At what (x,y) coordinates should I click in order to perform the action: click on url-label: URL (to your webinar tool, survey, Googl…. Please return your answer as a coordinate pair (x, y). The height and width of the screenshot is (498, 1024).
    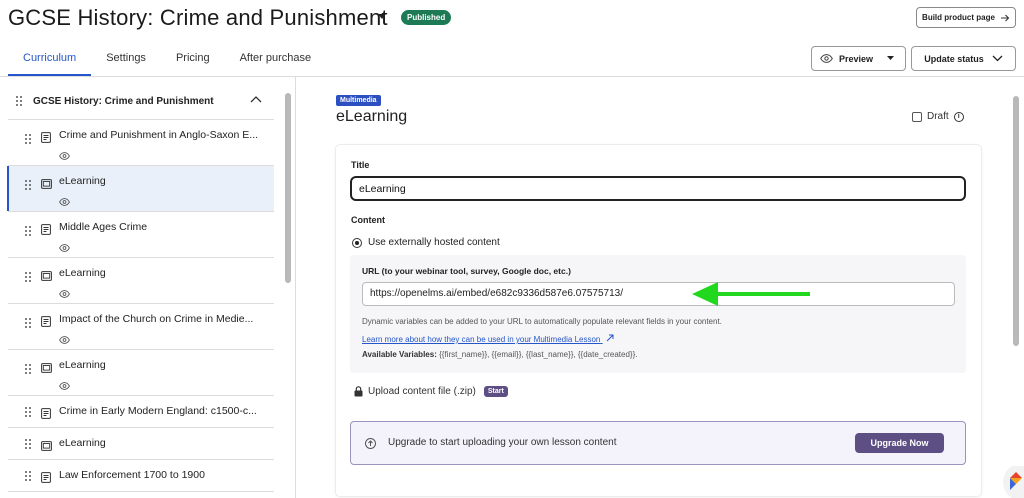
    Looking at the image, I should click on (466, 271).